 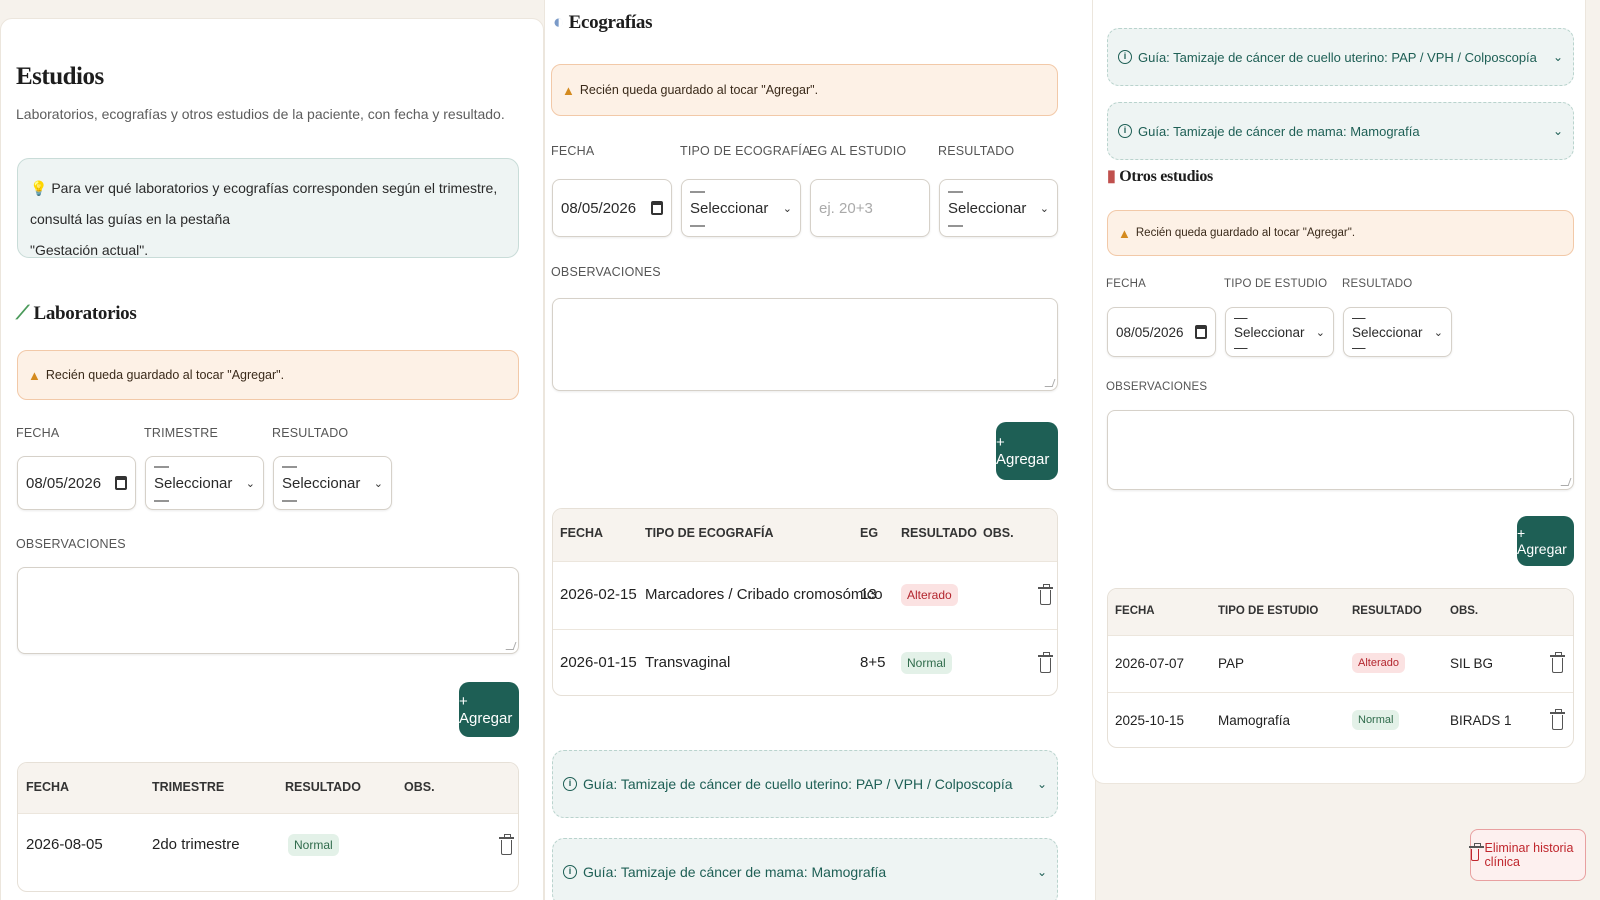 What do you see at coordinates (559, 22) in the screenshot?
I see `ultrasound-icon: ◐` at bounding box center [559, 22].